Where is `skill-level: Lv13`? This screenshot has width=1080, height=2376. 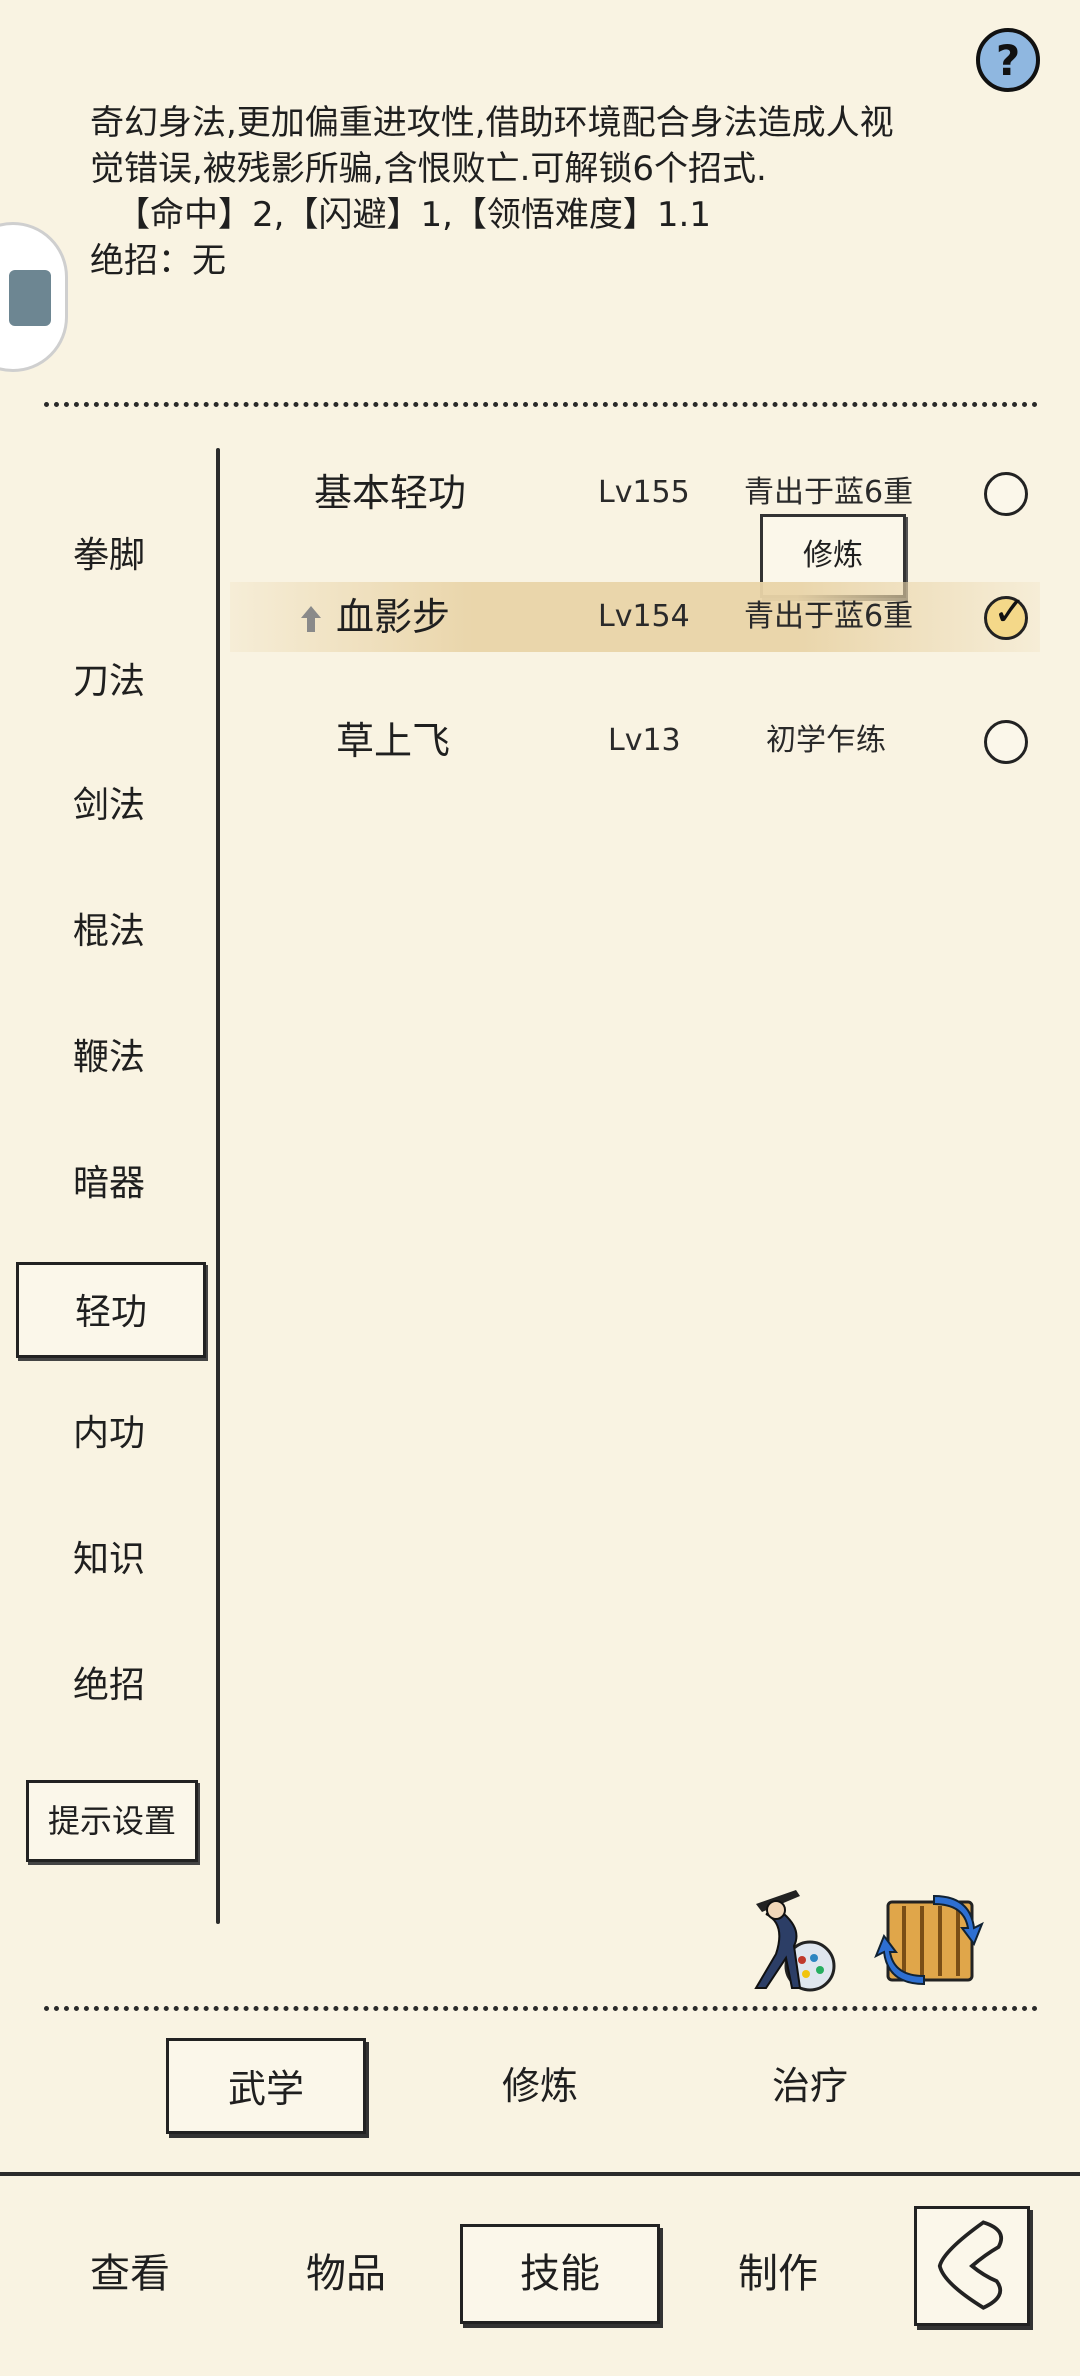 skill-level: Lv13 is located at coordinates (644, 740).